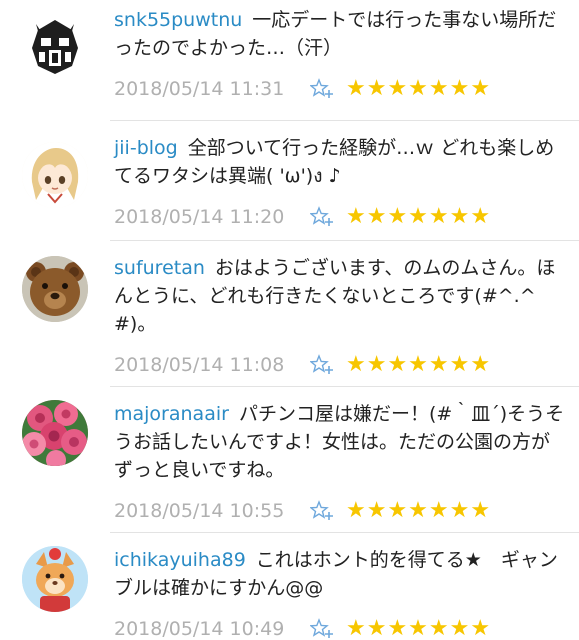 The image size is (579, 640). Describe the element at coordinates (199, 511) in the screenshot. I see `comment-timestamp: 2018/05/14 10:55` at that location.